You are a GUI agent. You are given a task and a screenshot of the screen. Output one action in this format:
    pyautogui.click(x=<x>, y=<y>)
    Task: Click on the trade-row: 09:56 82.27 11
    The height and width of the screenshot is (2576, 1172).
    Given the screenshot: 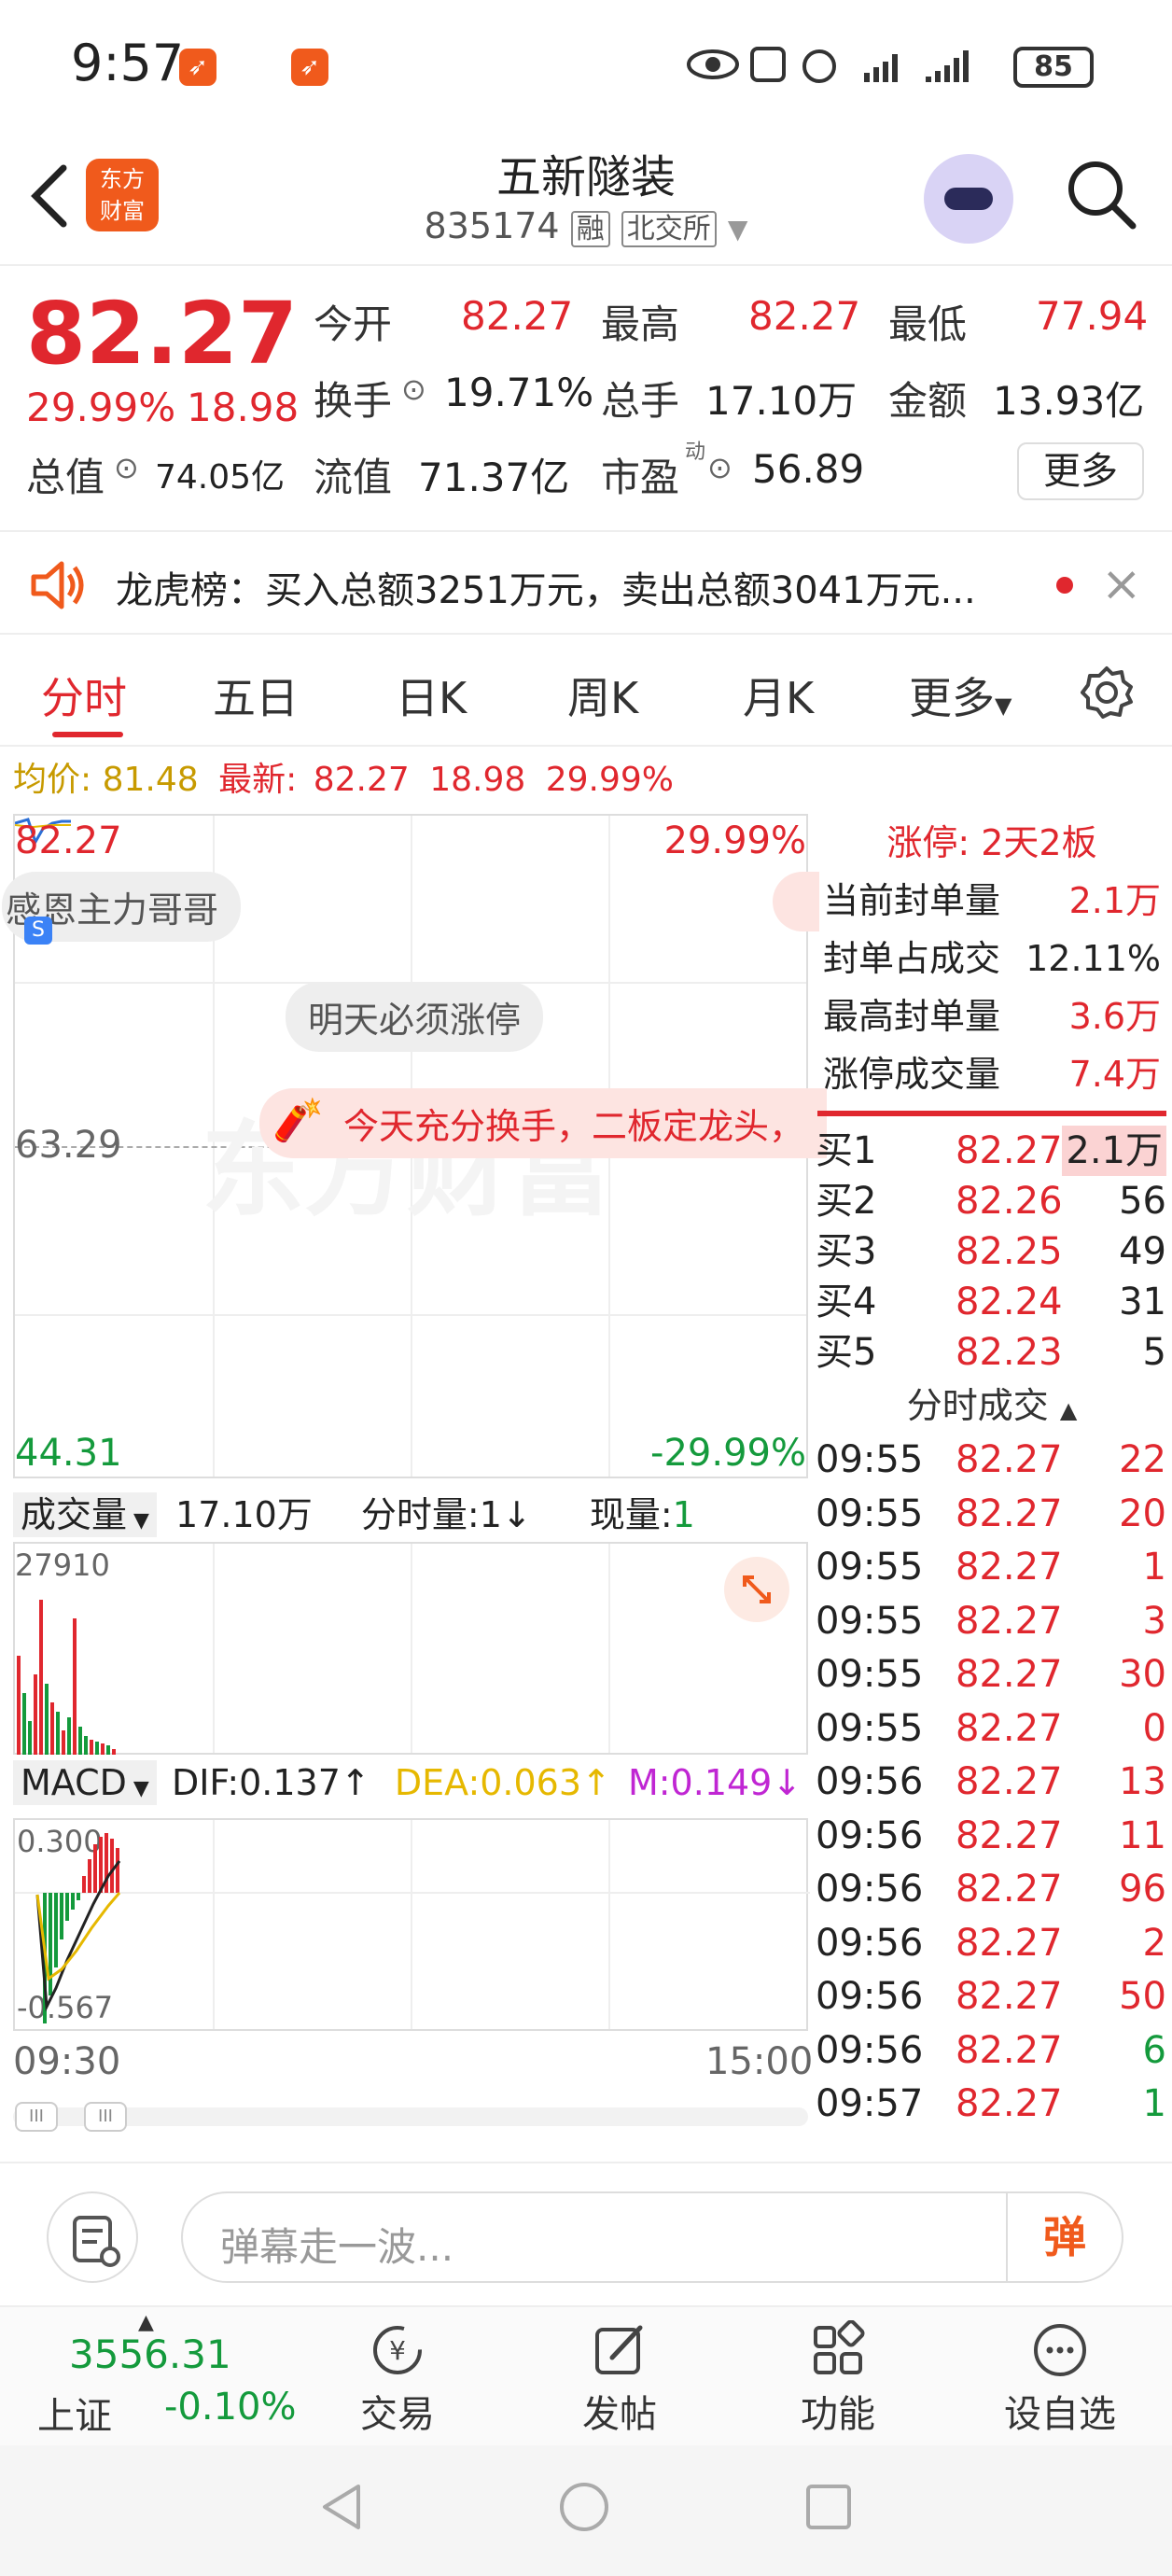 What is the action you would take?
    pyautogui.click(x=992, y=1837)
    